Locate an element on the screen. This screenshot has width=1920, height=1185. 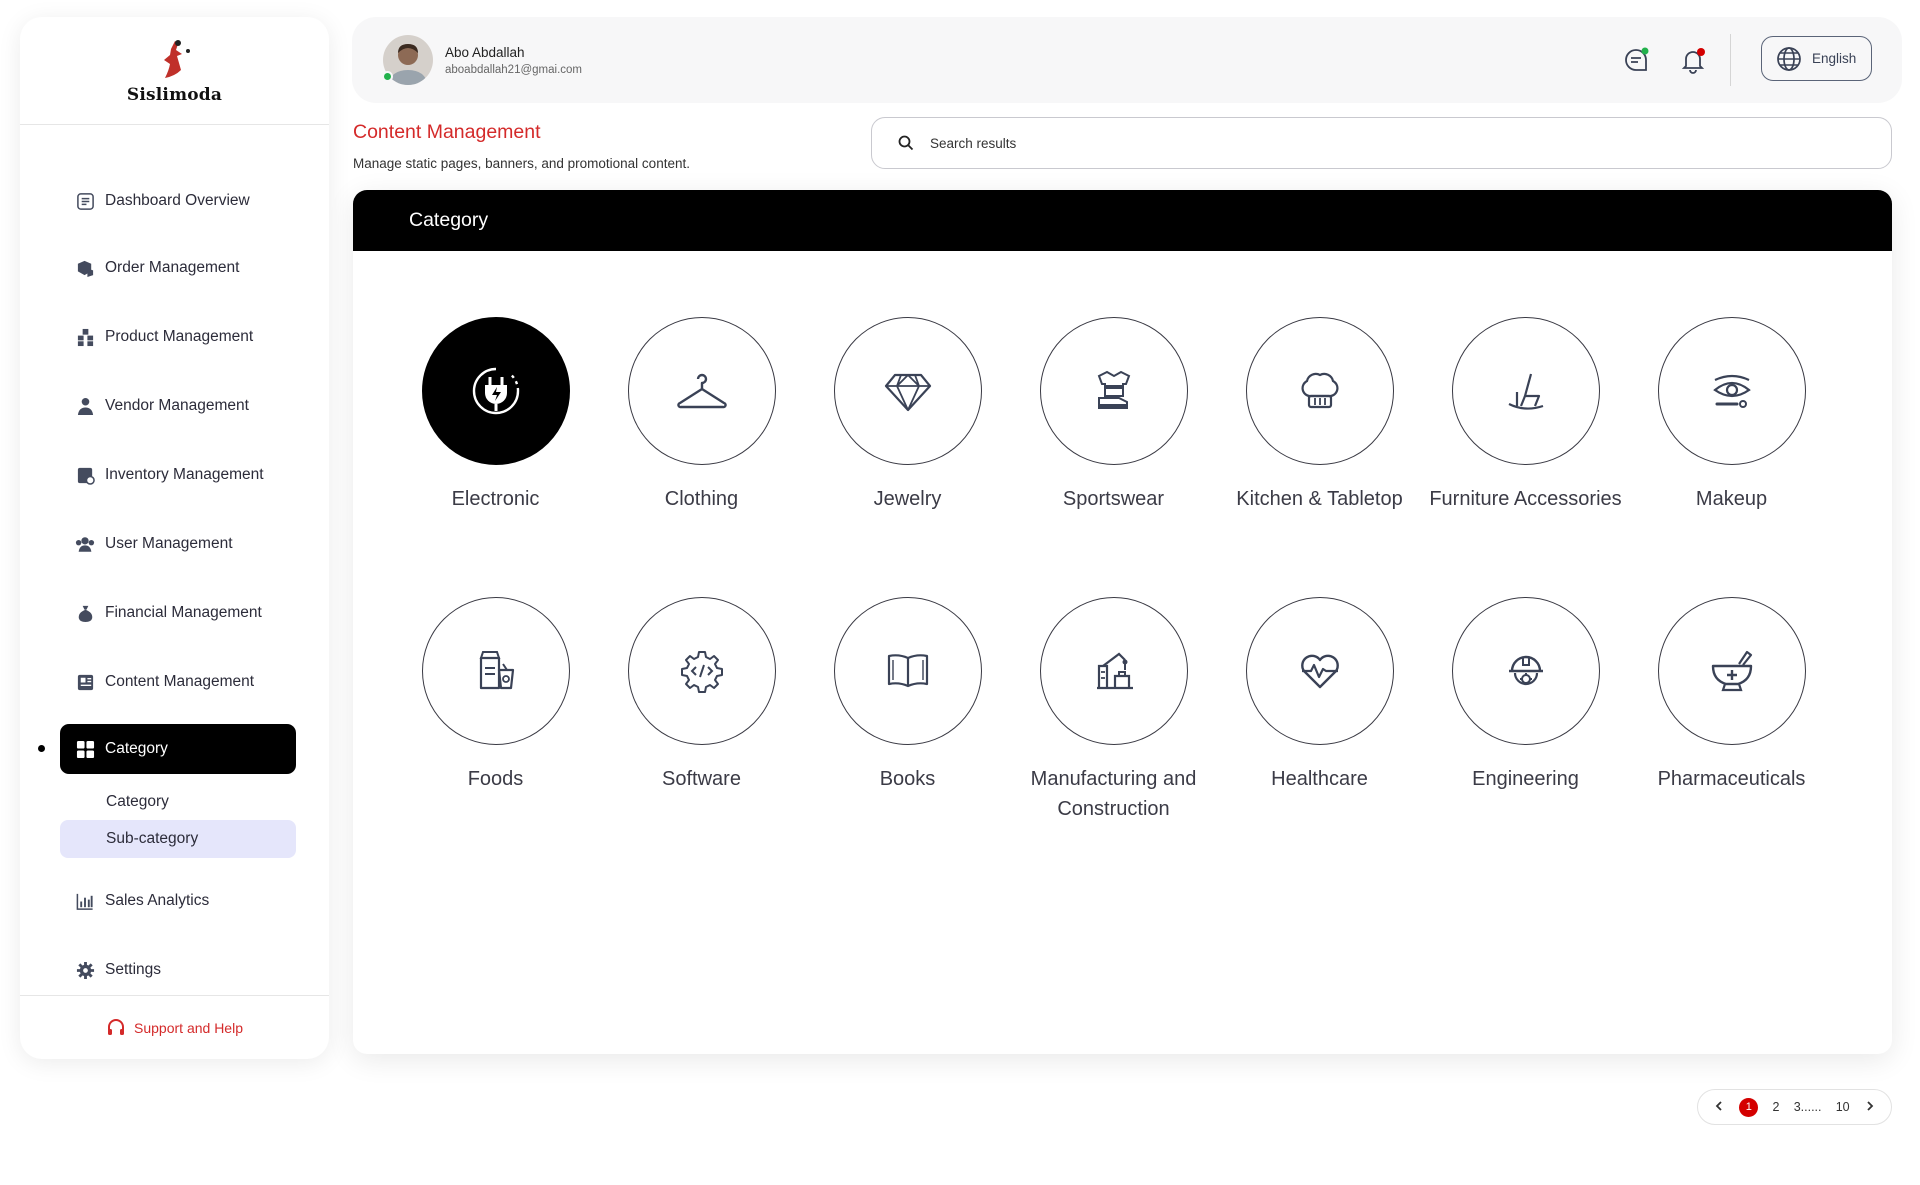
online-status-dot is located at coordinates (387, 76).